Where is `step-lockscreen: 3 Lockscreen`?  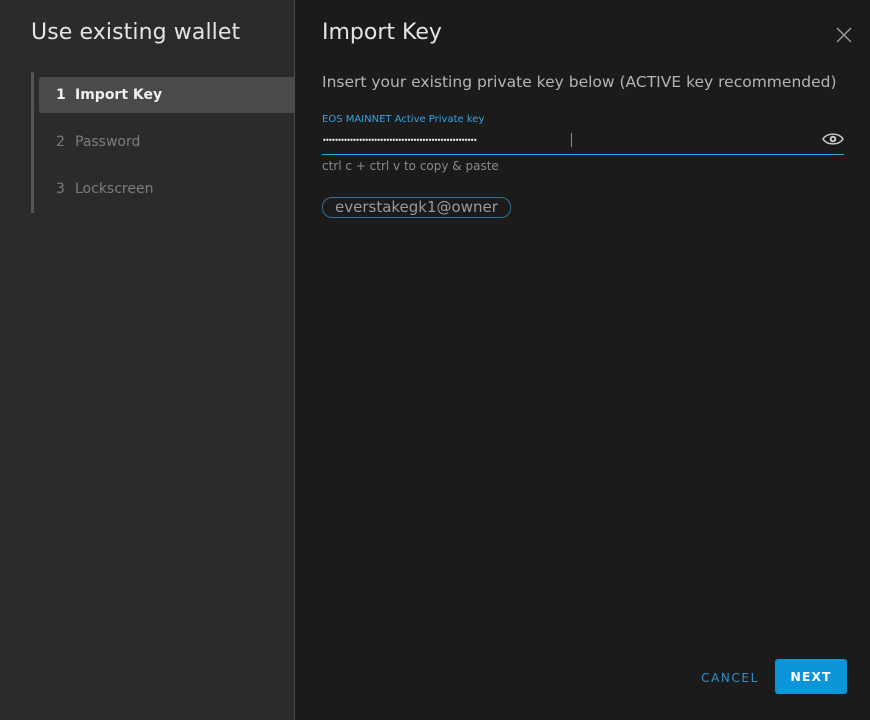 step-lockscreen: 3 Lockscreen is located at coordinates (168, 189).